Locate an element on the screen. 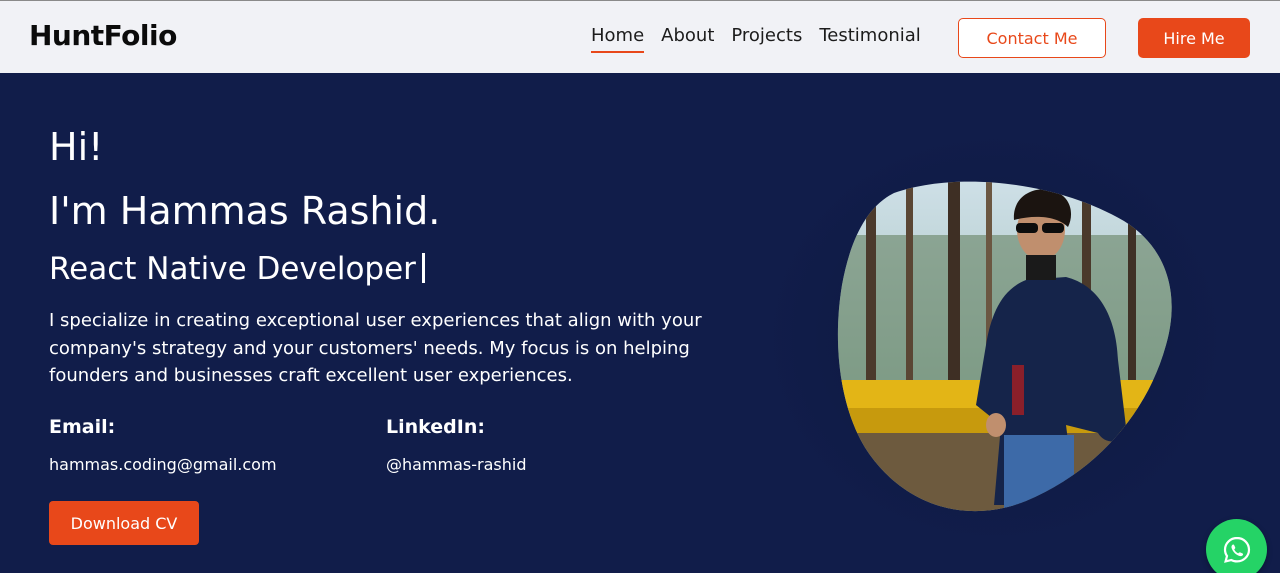 Image resolution: width=1280 pixels, height=573 pixels. nav-links: Home About Projects Testimonial is located at coordinates (764, 39).